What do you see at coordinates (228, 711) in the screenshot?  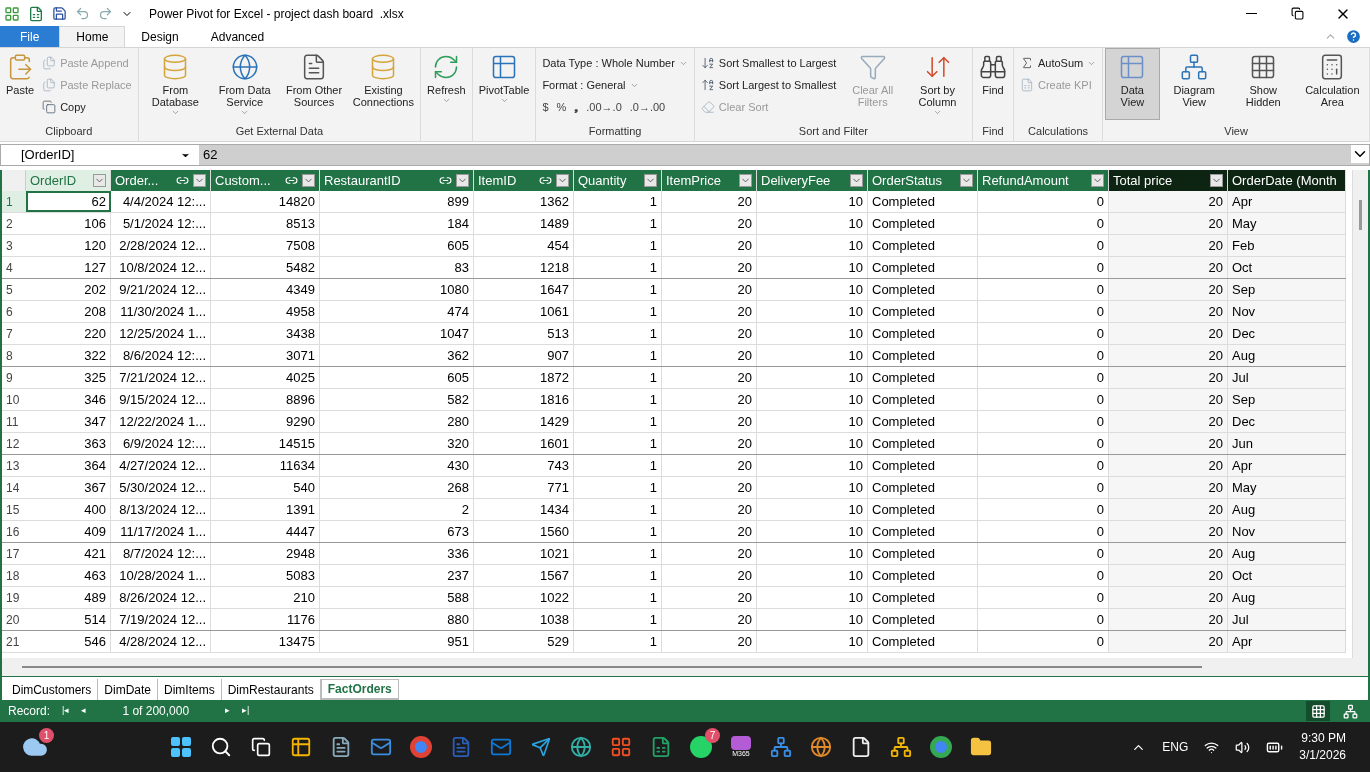 I see `next-record-button: ▸` at bounding box center [228, 711].